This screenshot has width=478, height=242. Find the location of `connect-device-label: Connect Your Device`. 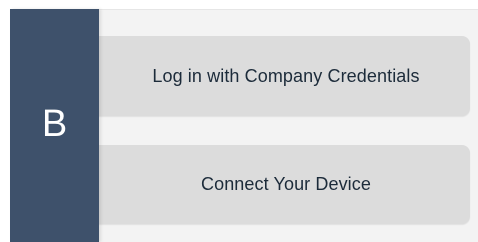

connect-device-label: Connect Your Device is located at coordinates (285, 184).